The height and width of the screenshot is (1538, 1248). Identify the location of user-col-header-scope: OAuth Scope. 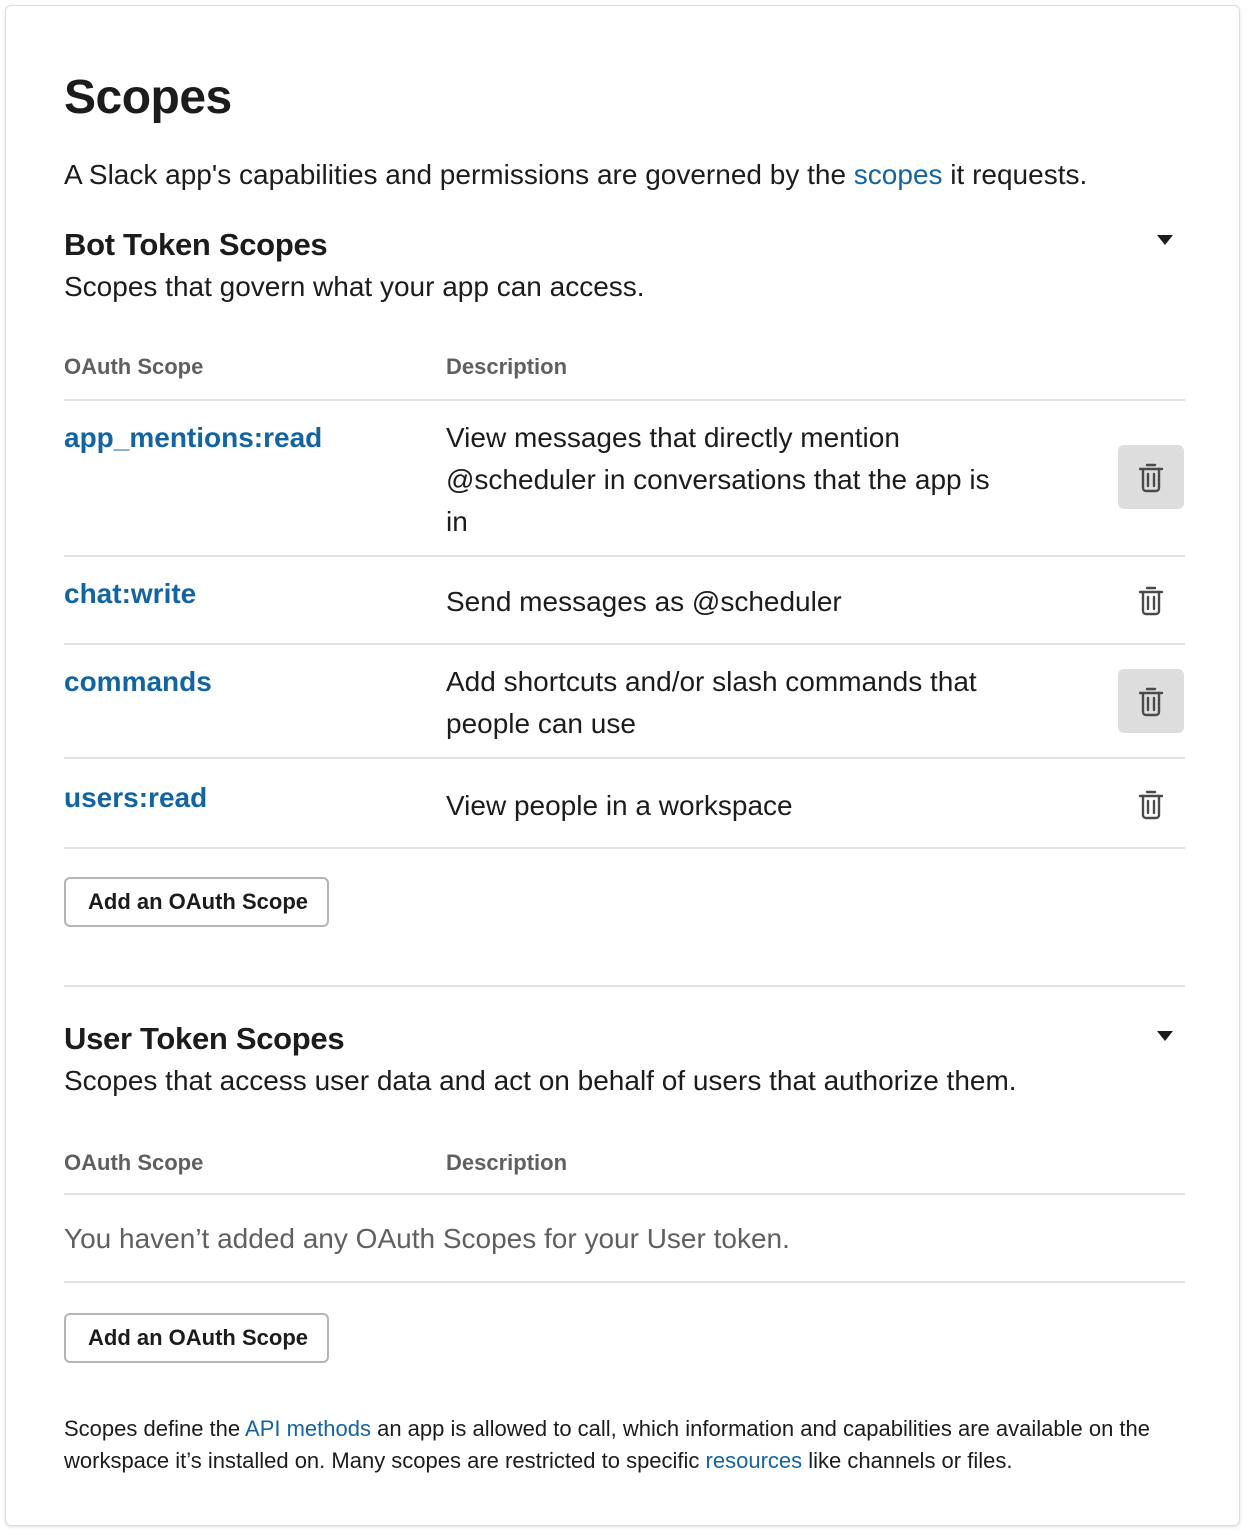
(134, 1162).